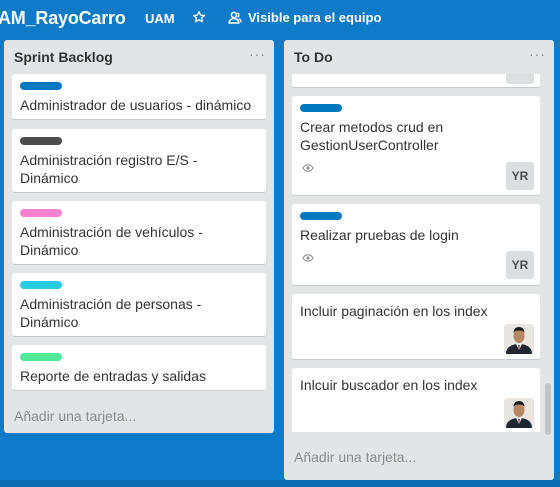 This screenshot has width=560, height=487. Describe the element at coordinates (416, 327) in the screenshot. I see `card: Incluir paginación en los index` at that location.